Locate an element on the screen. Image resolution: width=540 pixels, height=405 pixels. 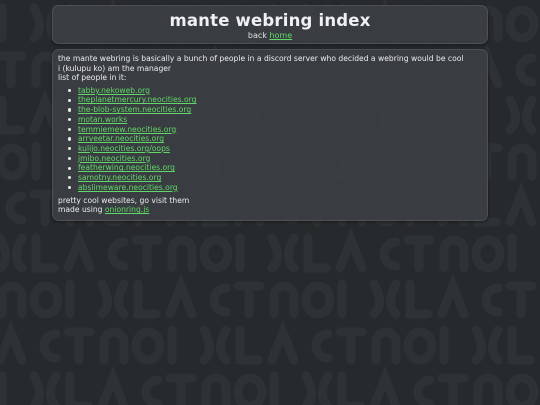
site-link-the-blob-system: the-blob-system.neocities.org is located at coordinates (134, 109).